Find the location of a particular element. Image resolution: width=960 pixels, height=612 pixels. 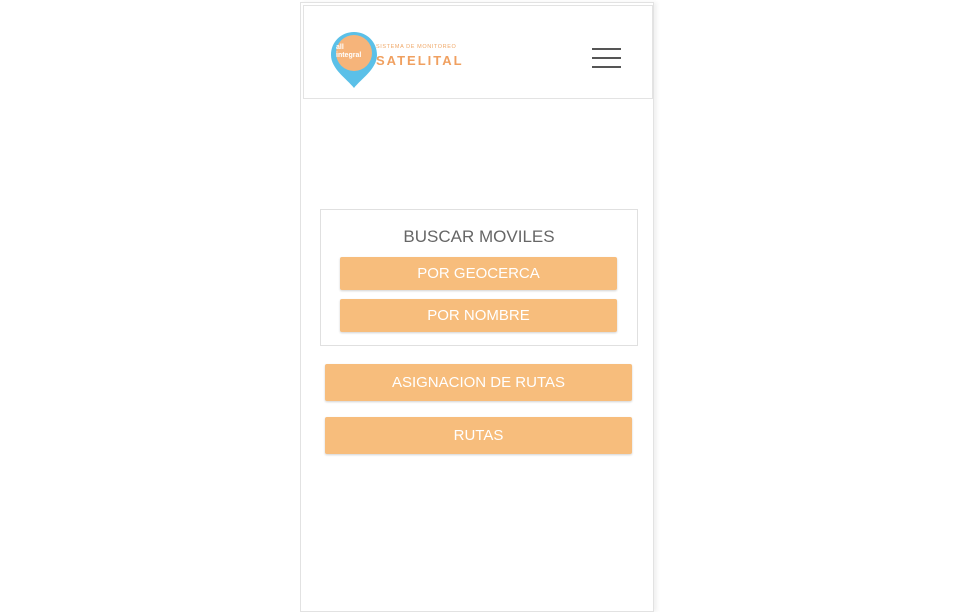

search-by-name-button: POR NOMBRE is located at coordinates (478, 315).